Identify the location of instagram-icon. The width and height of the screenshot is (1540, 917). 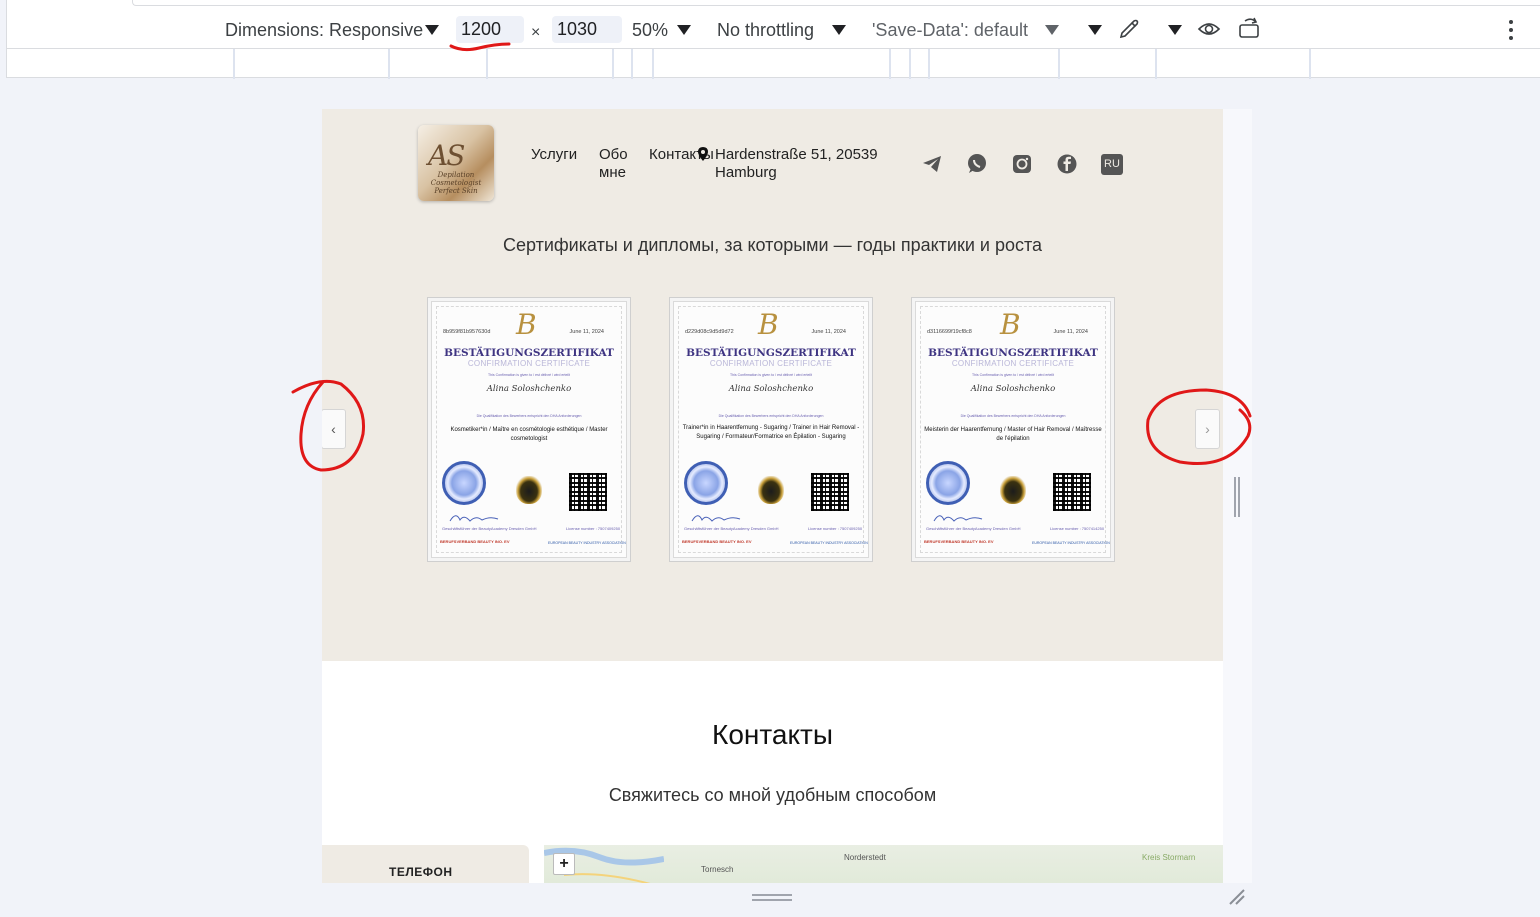
(1022, 164).